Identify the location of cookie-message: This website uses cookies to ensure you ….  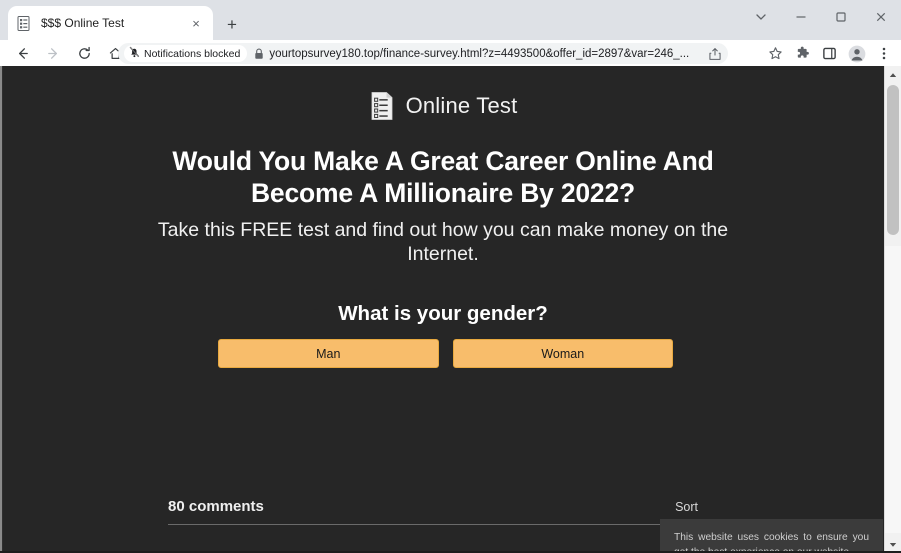
(771, 542).